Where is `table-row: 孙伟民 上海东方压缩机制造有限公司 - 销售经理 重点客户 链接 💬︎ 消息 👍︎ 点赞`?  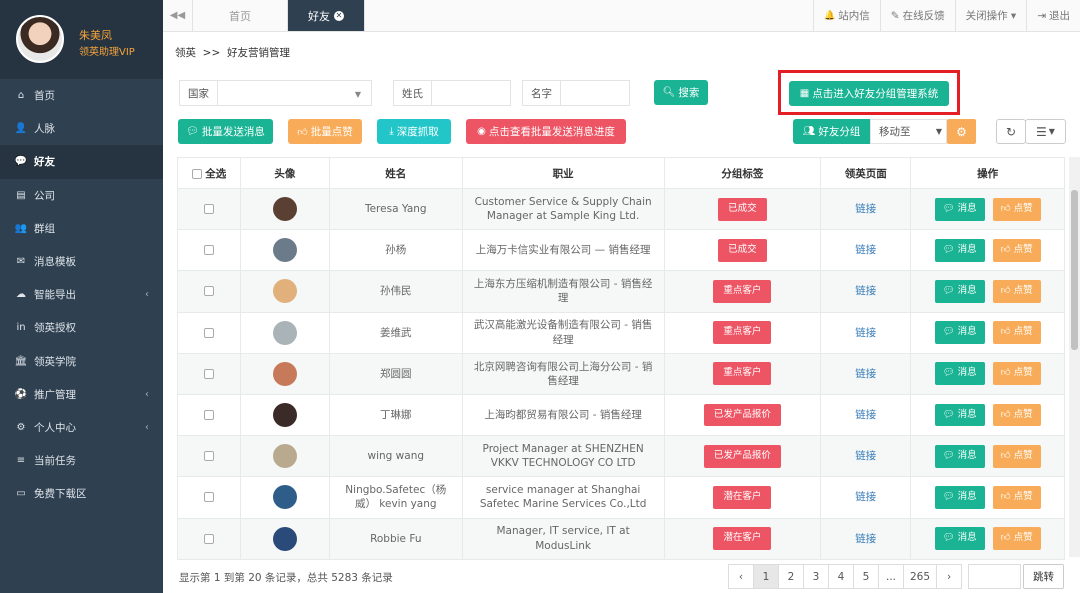 table-row: 孙伟民 上海东方压缩机制造有限公司 - 销售经理 重点客户 链接 💬︎ 消息 👍︎ 点赞 is located at coordinates (621, 291).